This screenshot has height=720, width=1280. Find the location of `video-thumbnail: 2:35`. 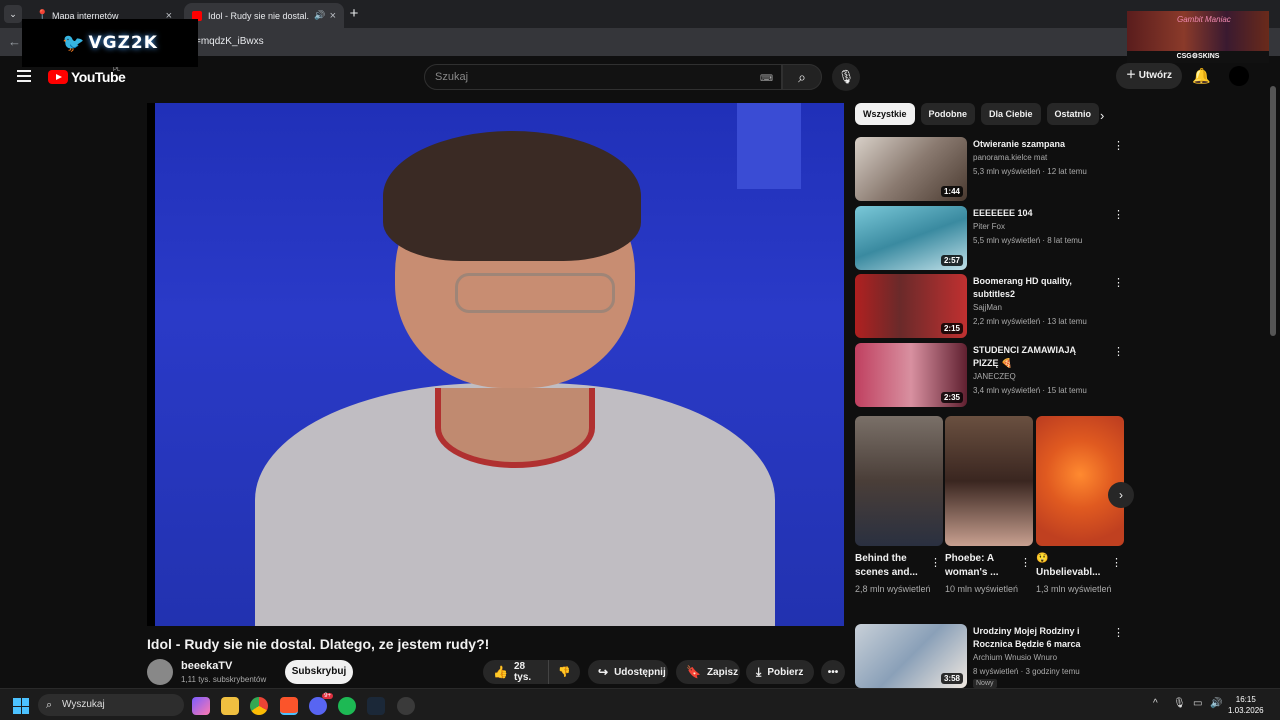

video-thumbnail: 2:35 is located at coordinates (911, 375).